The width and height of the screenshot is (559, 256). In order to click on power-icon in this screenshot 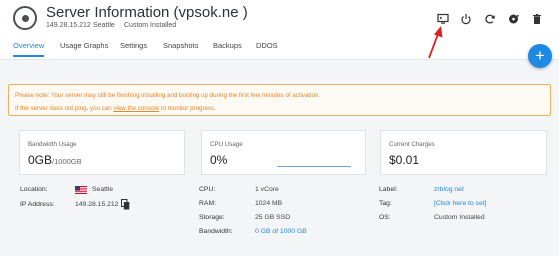, I will do `click(466, 19)`.